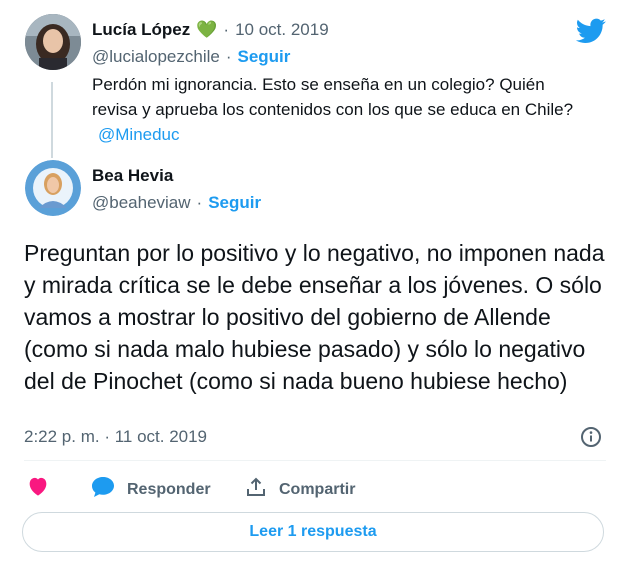  I want to click on like-button, so click(38, 488).